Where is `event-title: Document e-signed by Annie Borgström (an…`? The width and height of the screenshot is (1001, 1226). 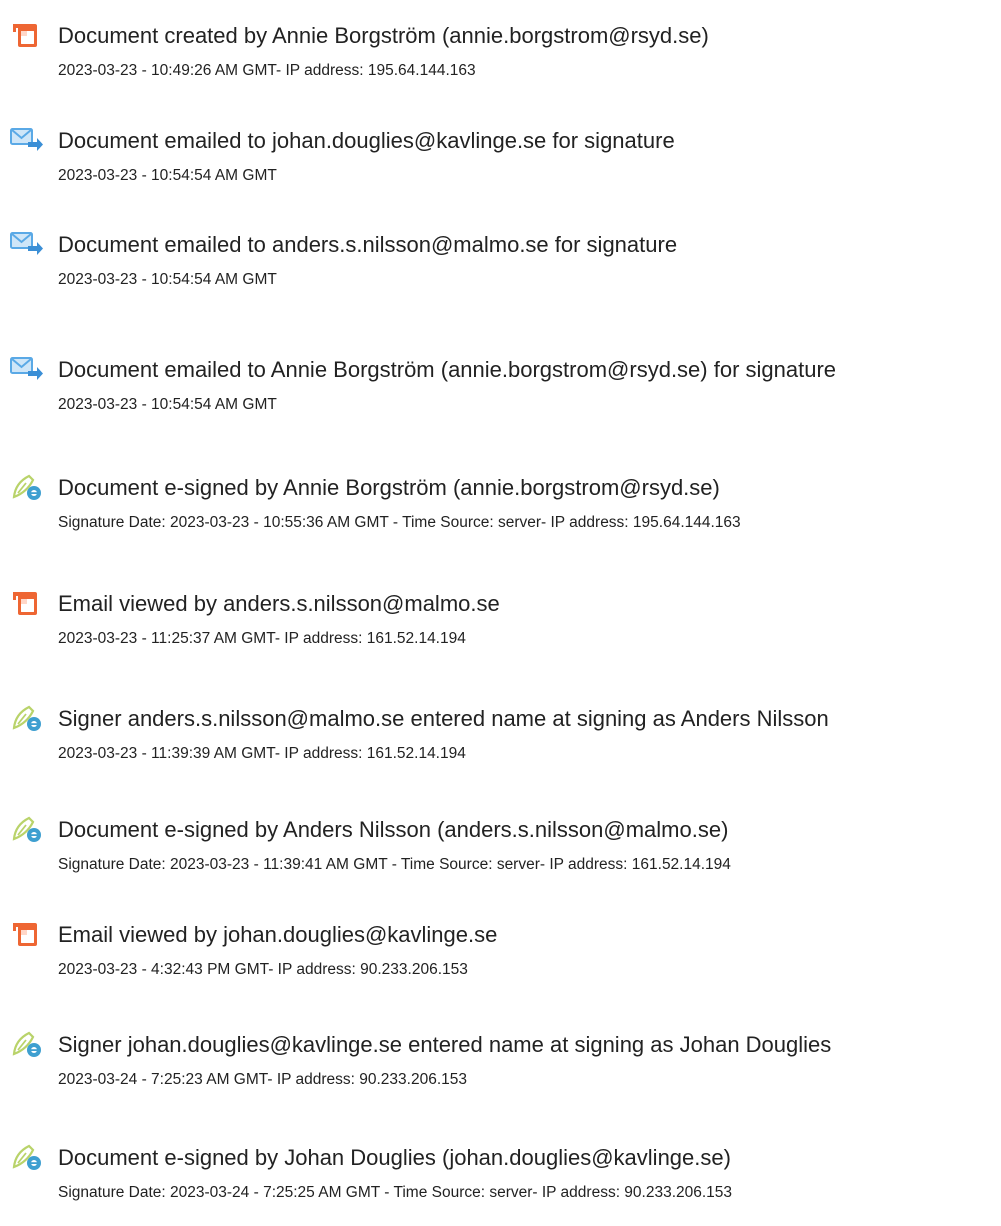 event-title: Document e-signed by Annie Borgström (an… is located at coordinates (389, 487).